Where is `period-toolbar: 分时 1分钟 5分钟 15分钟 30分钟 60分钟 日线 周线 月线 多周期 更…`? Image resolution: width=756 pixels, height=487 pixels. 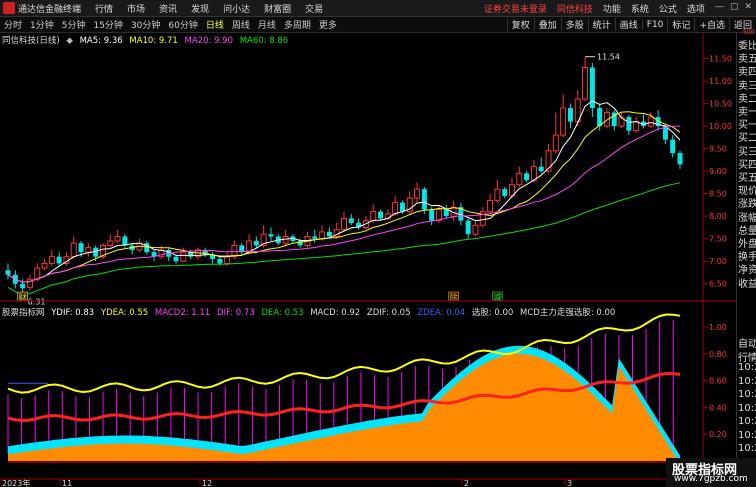
period-toolbar: 分时 1分钟 5分钟 15分钟 30分钟 60分钟 日线 周线 月线 多周期 更… is located at coordinates (378, 25).